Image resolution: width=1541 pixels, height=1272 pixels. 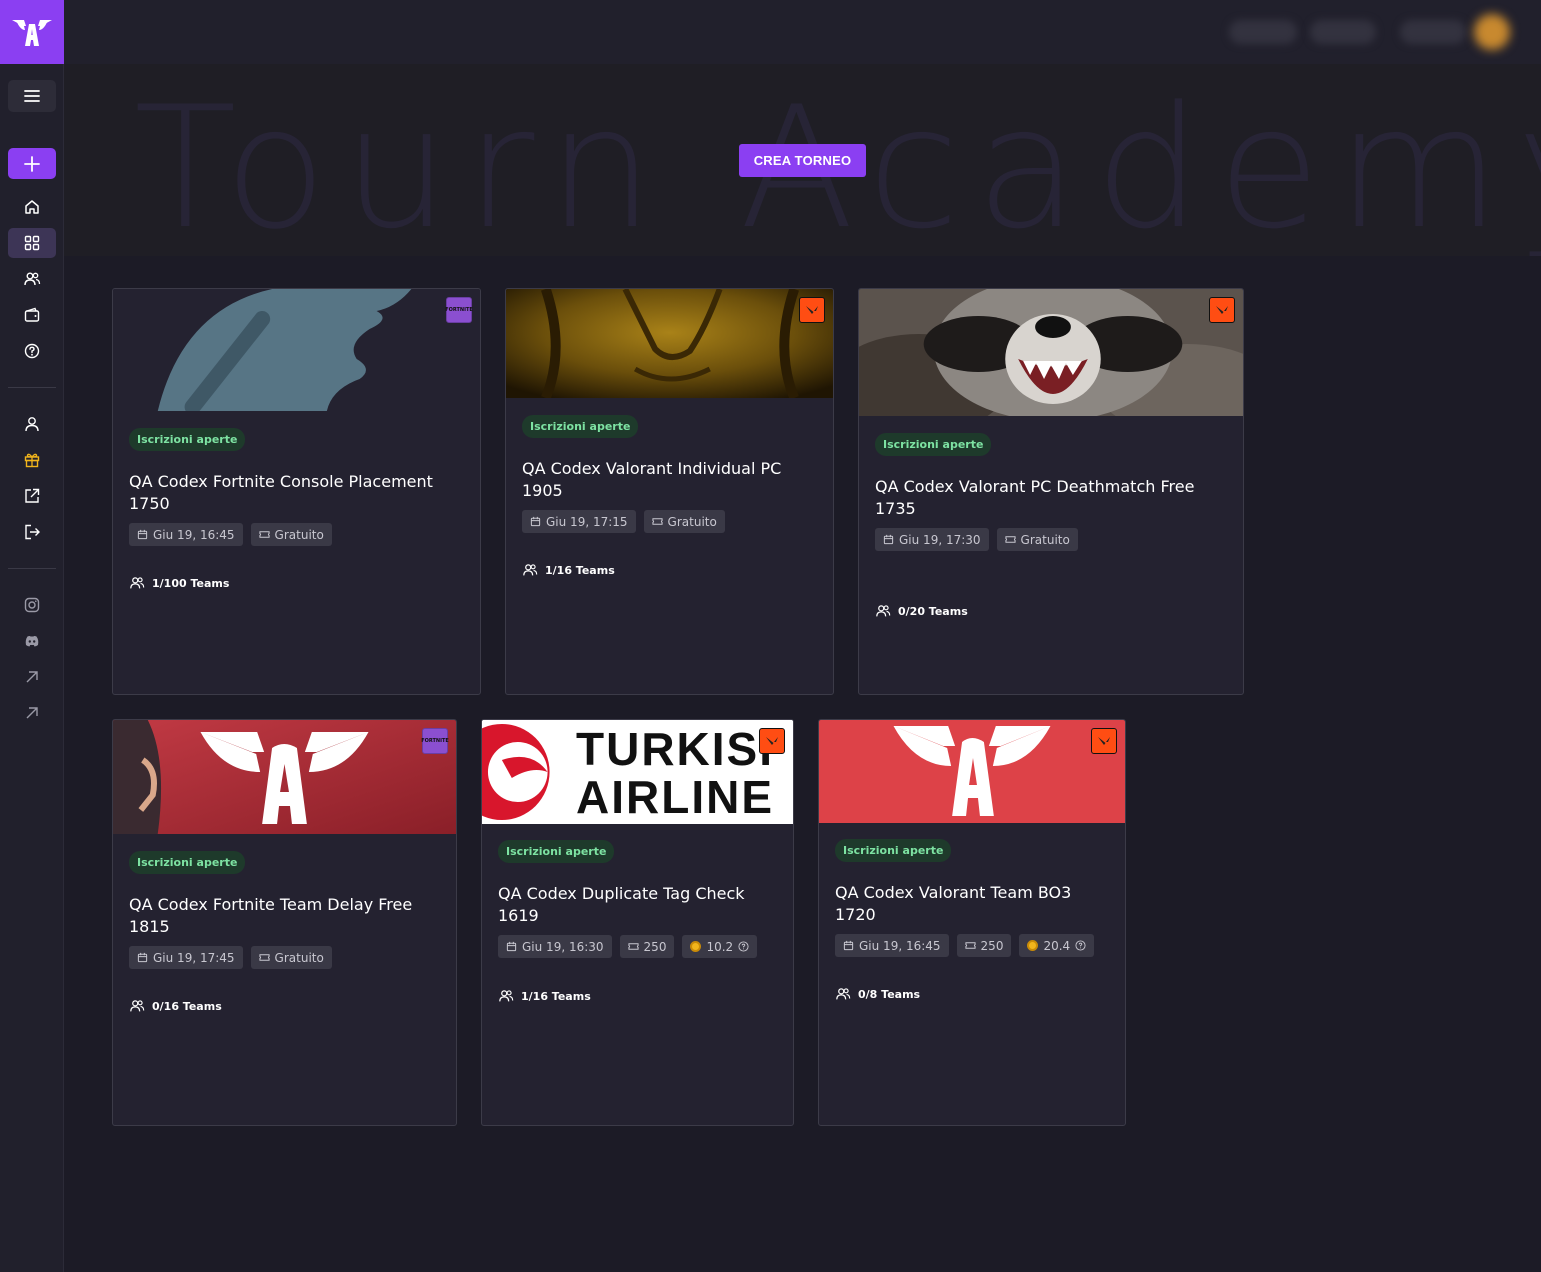 I want to click on date-chip: Giu 19, 16:30, so click(x=555, y=946).